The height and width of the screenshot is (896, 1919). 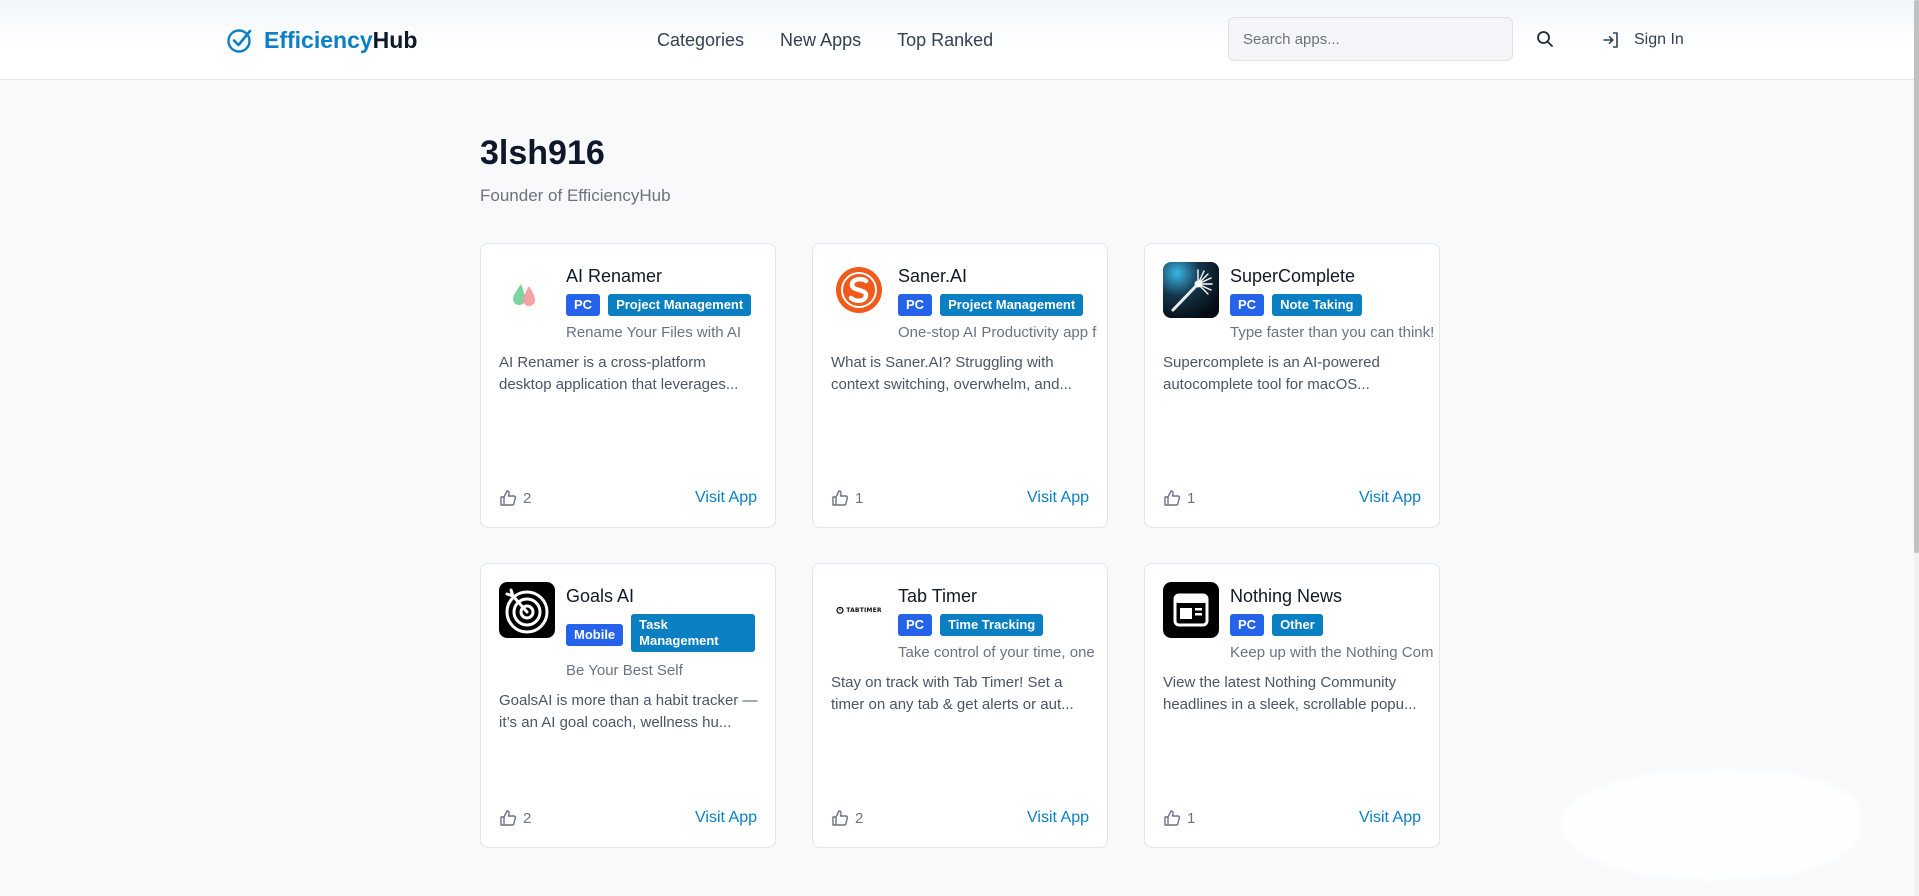 I want to click on search-button, so click(x=1545, y=39).